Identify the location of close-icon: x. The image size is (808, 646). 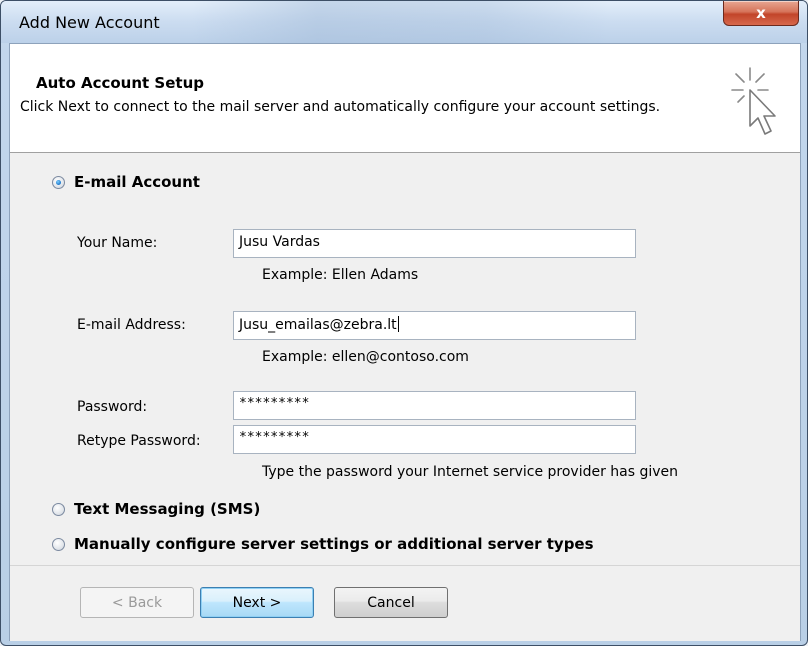
(761, 13).